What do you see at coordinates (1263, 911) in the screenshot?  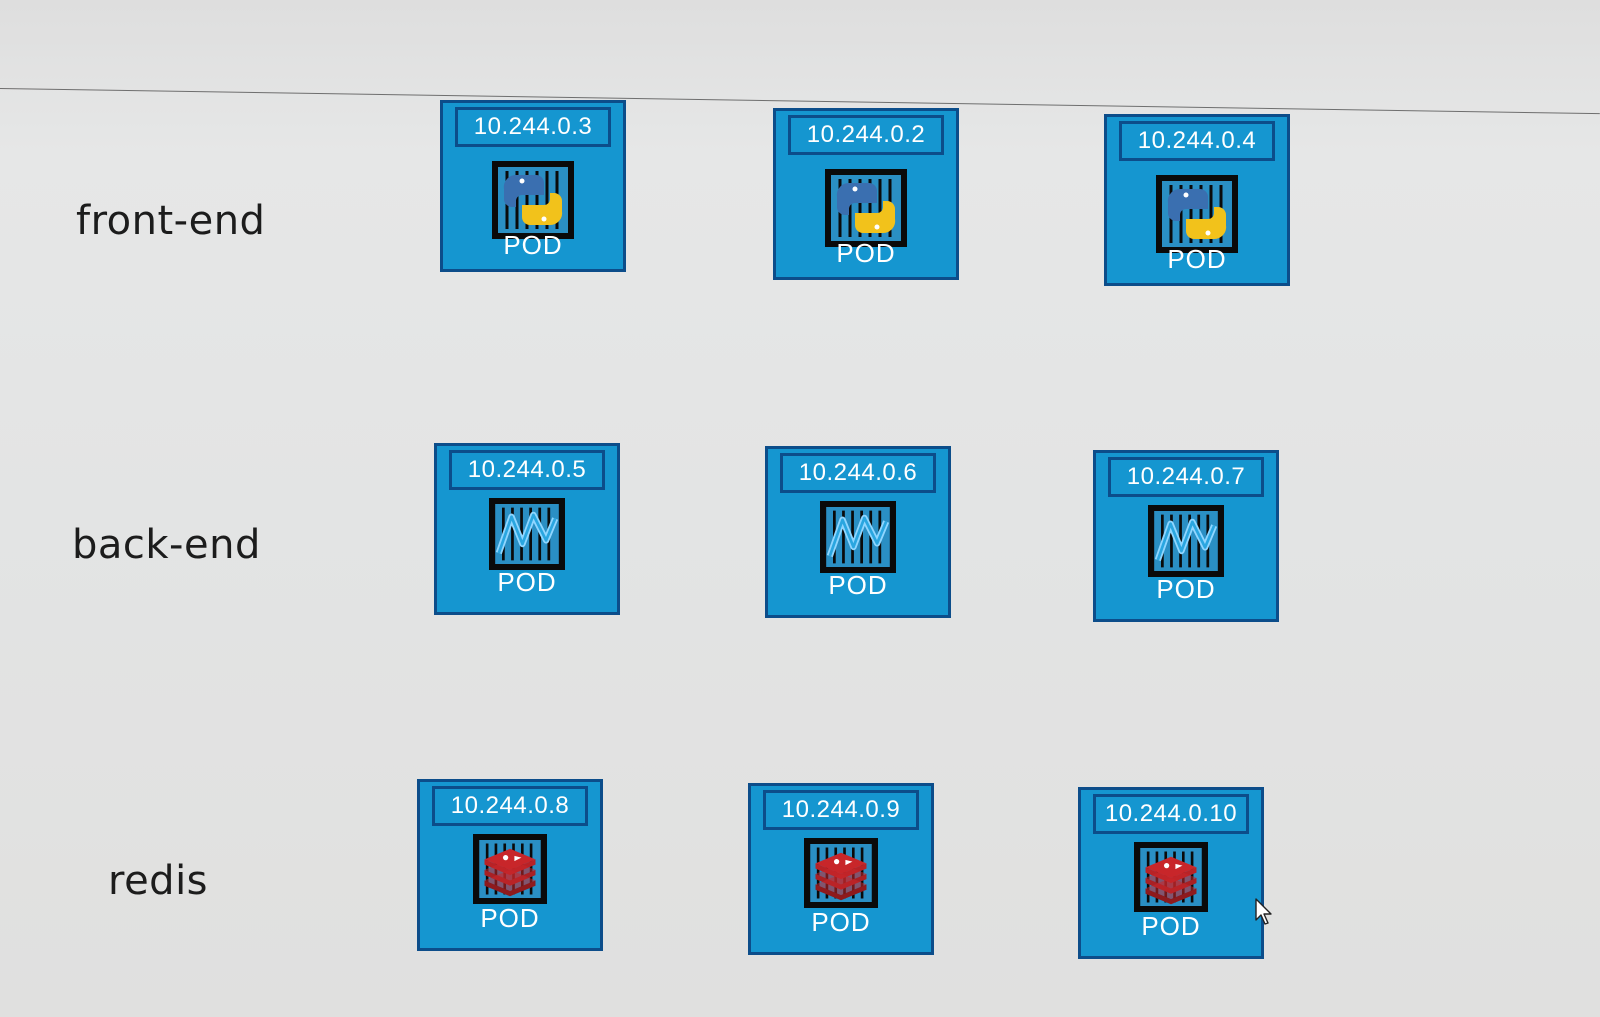 I see `mouse-cursor-icon` at bounding box center [1263, 911].